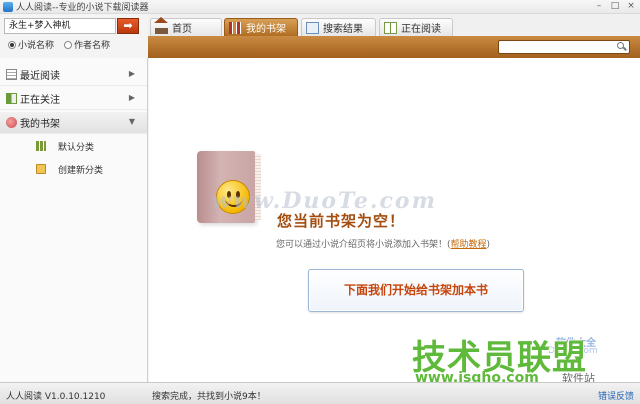 This screenshot has height=404, width=640. Describe the element at coordinates (564, 47) in the screenshot. I see `shelf-search-input` at that location.